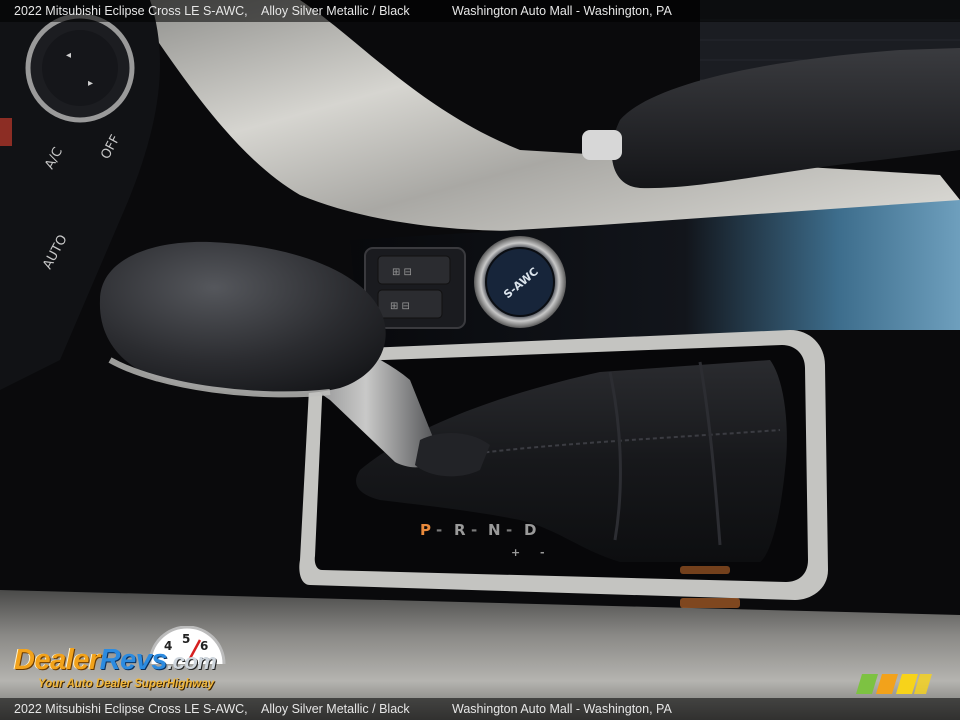 This screenshot has width=960, height=720. What do you see at coordinates (562, 709) in the screenshot?
I see `caption-dealer-bottom: Washington Auto Mall - Washington, PA` at bounding box center [562, 709].